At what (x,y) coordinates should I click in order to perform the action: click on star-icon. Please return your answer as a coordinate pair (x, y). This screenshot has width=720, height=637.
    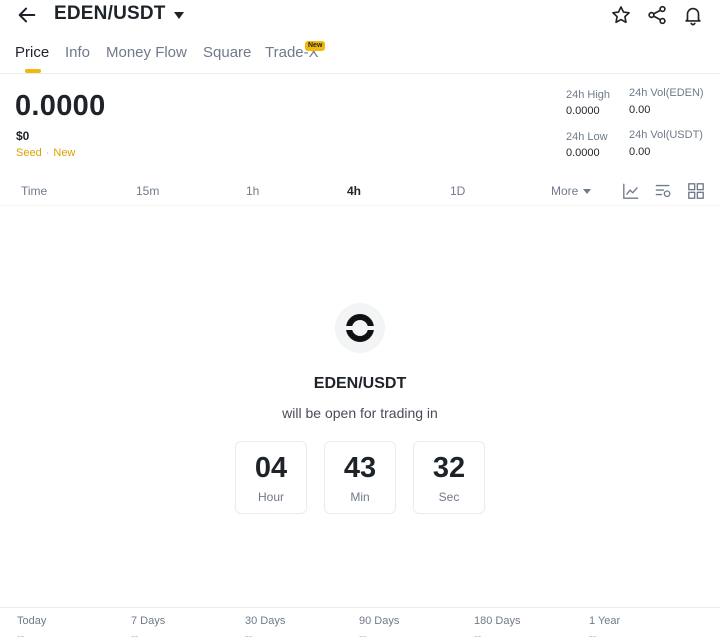
    Looking at the image, I should click on (621, 15).